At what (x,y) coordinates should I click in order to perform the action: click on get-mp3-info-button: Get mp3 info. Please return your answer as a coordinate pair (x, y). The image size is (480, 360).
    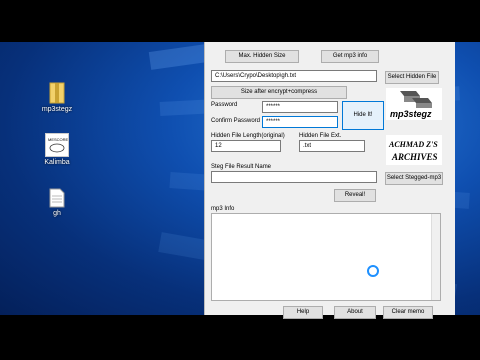
    Looking at the image, I should click on (350, 56).